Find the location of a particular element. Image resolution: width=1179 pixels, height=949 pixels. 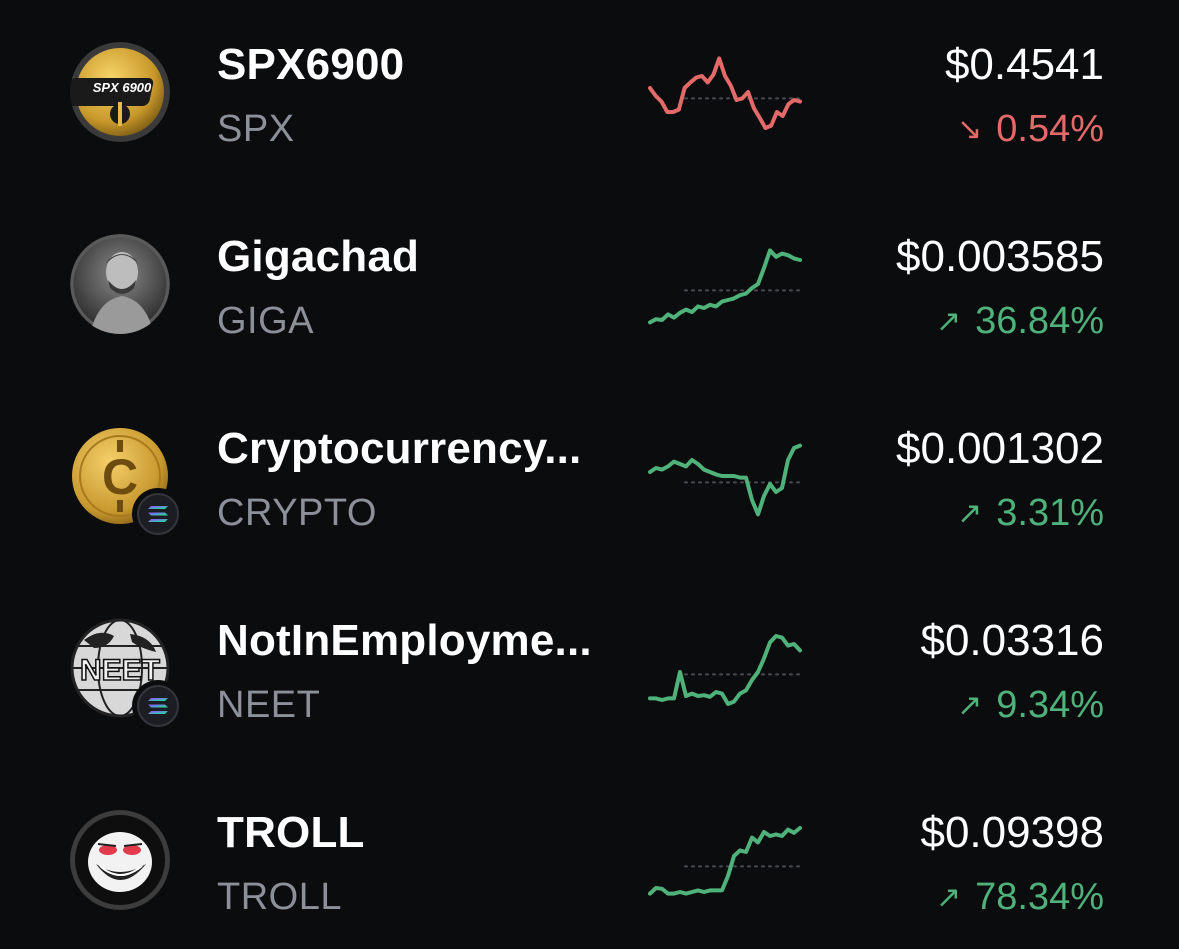

spx6900-logo-icon: SPX 6900 is located at coordinates (120, 92).